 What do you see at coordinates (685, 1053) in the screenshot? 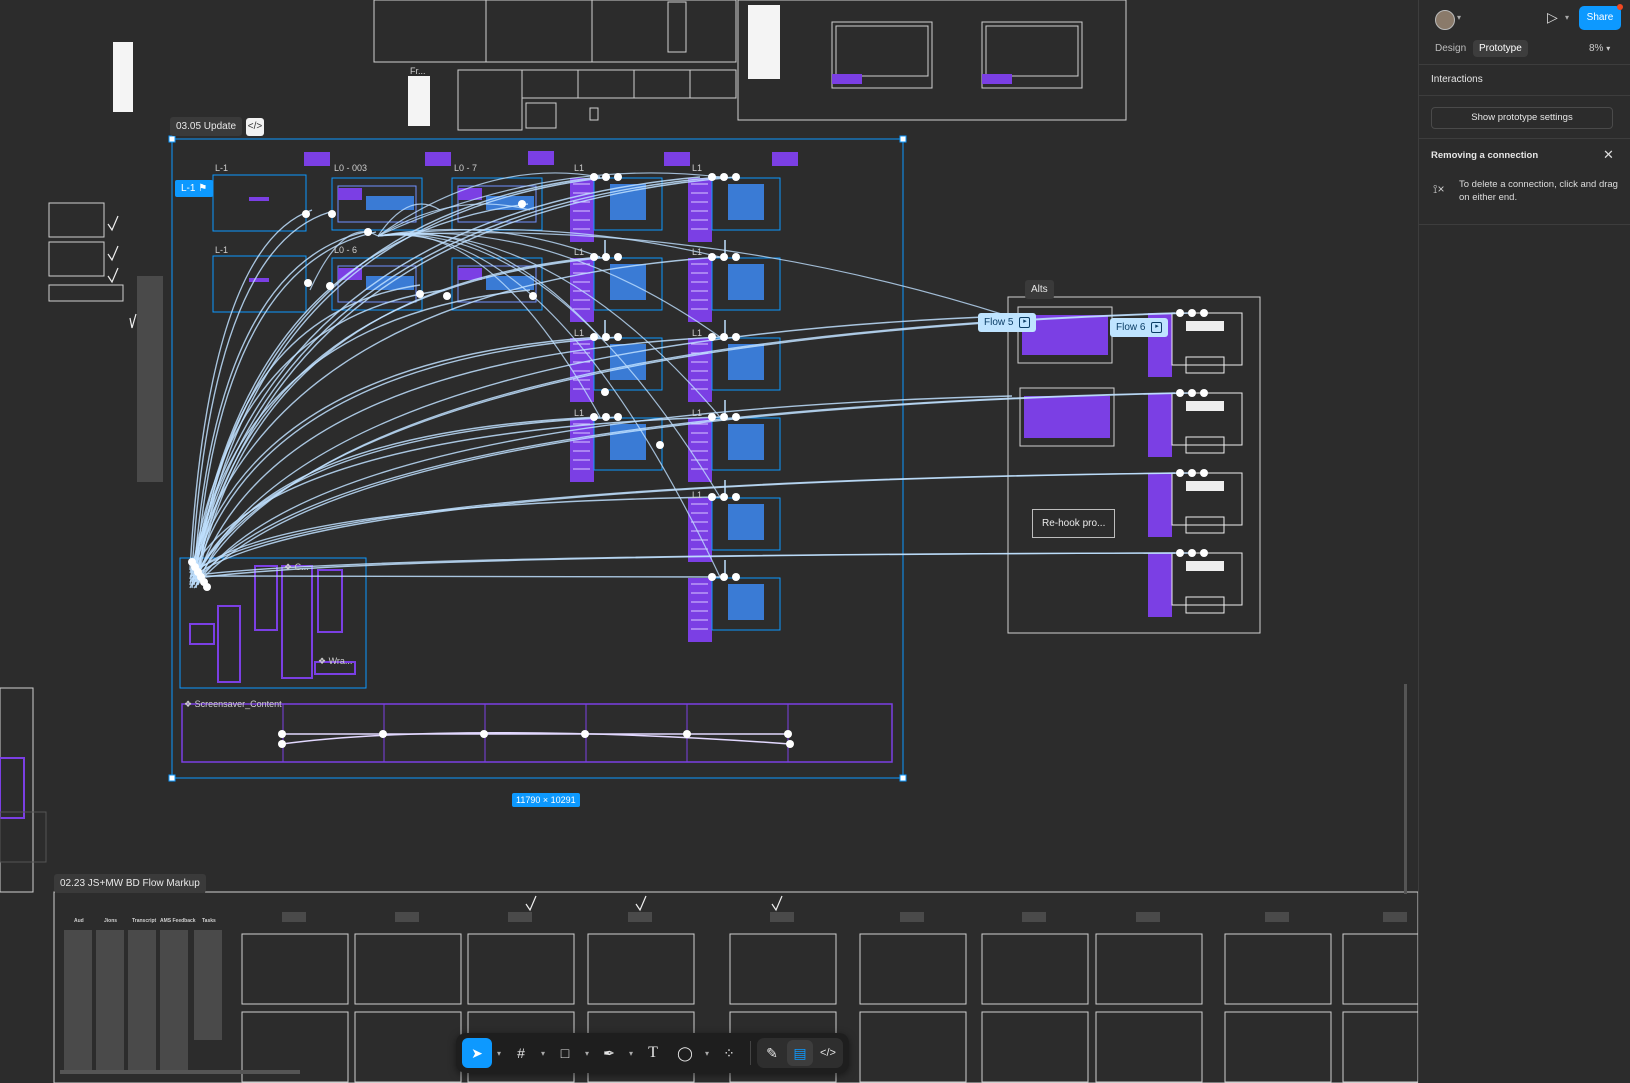
I see `comment-tool-button: ◯` at bounding box center [685, 1053].